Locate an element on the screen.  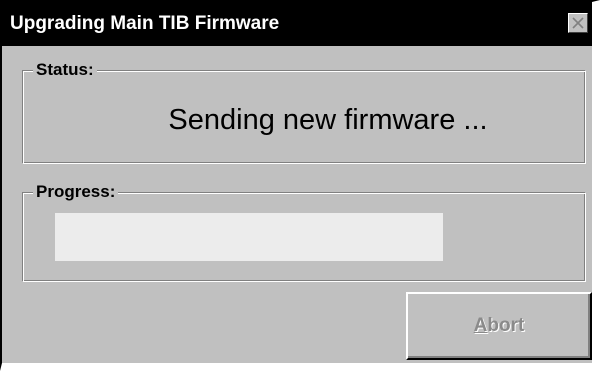
abort-accelerator-key: A is located at coordinates (480, 325).